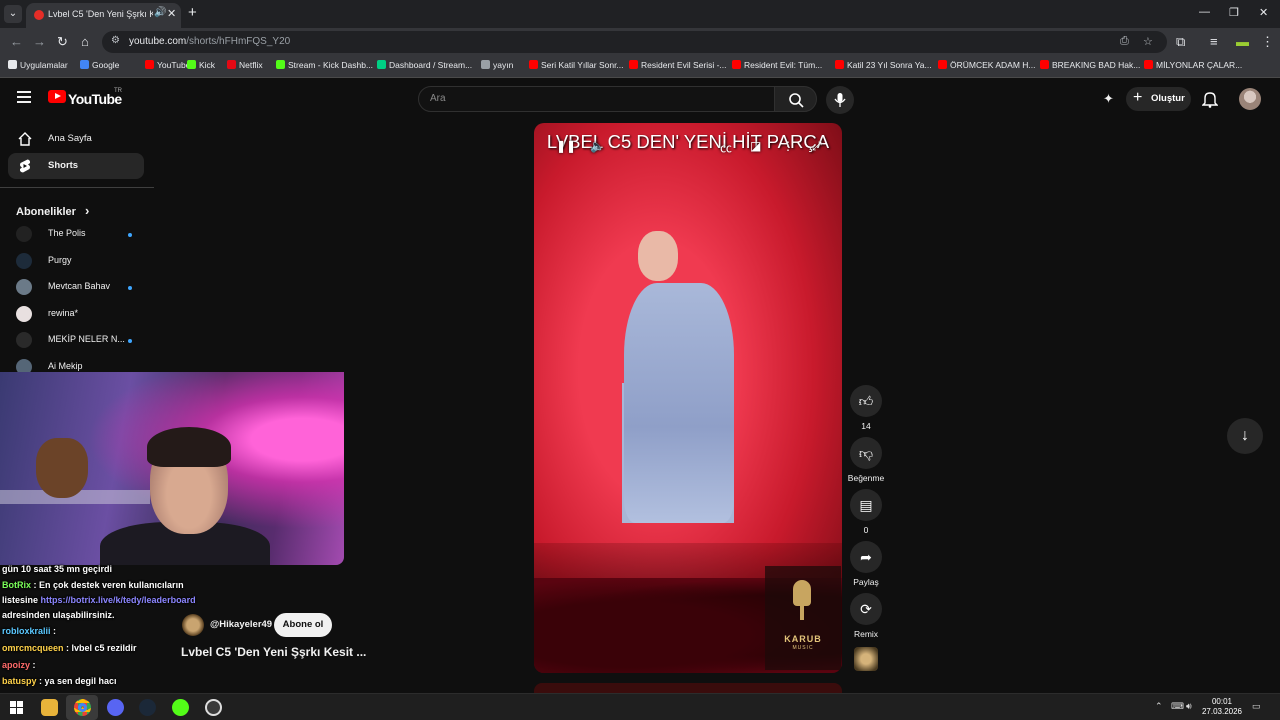  What do you see at coordinates (209, 41) in the screenshot?
I see `url-text: youtube.com/shorts/hFHmFQS_Y20` at bounding box center [209, 41].